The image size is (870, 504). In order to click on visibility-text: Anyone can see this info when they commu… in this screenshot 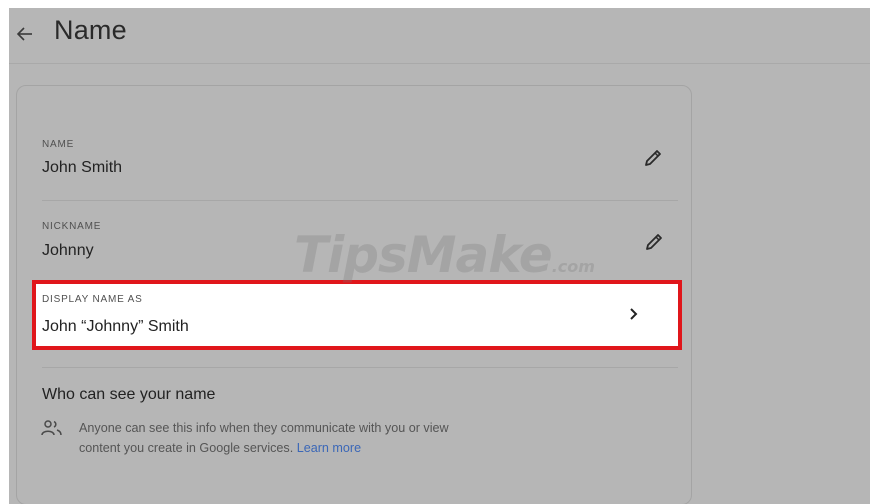, I will do `click(264, 438)`.